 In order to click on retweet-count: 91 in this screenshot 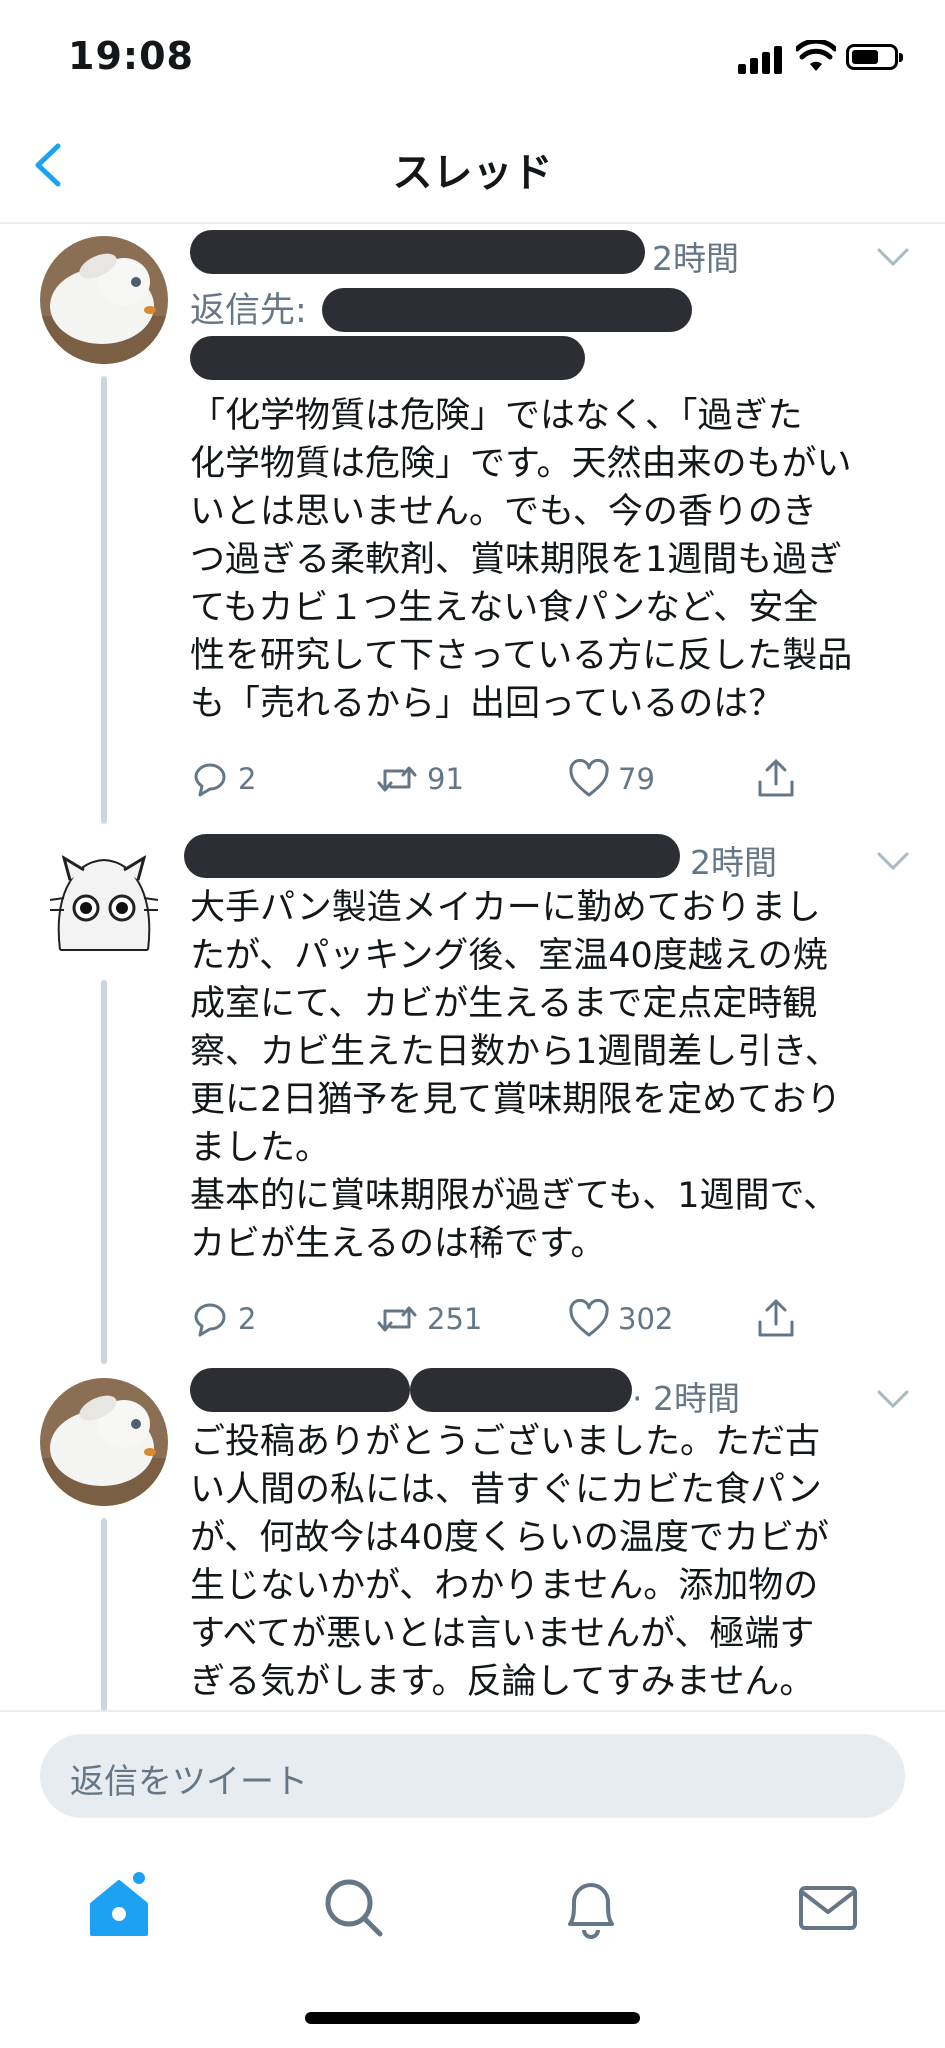, I will do `click(445, 779)`.